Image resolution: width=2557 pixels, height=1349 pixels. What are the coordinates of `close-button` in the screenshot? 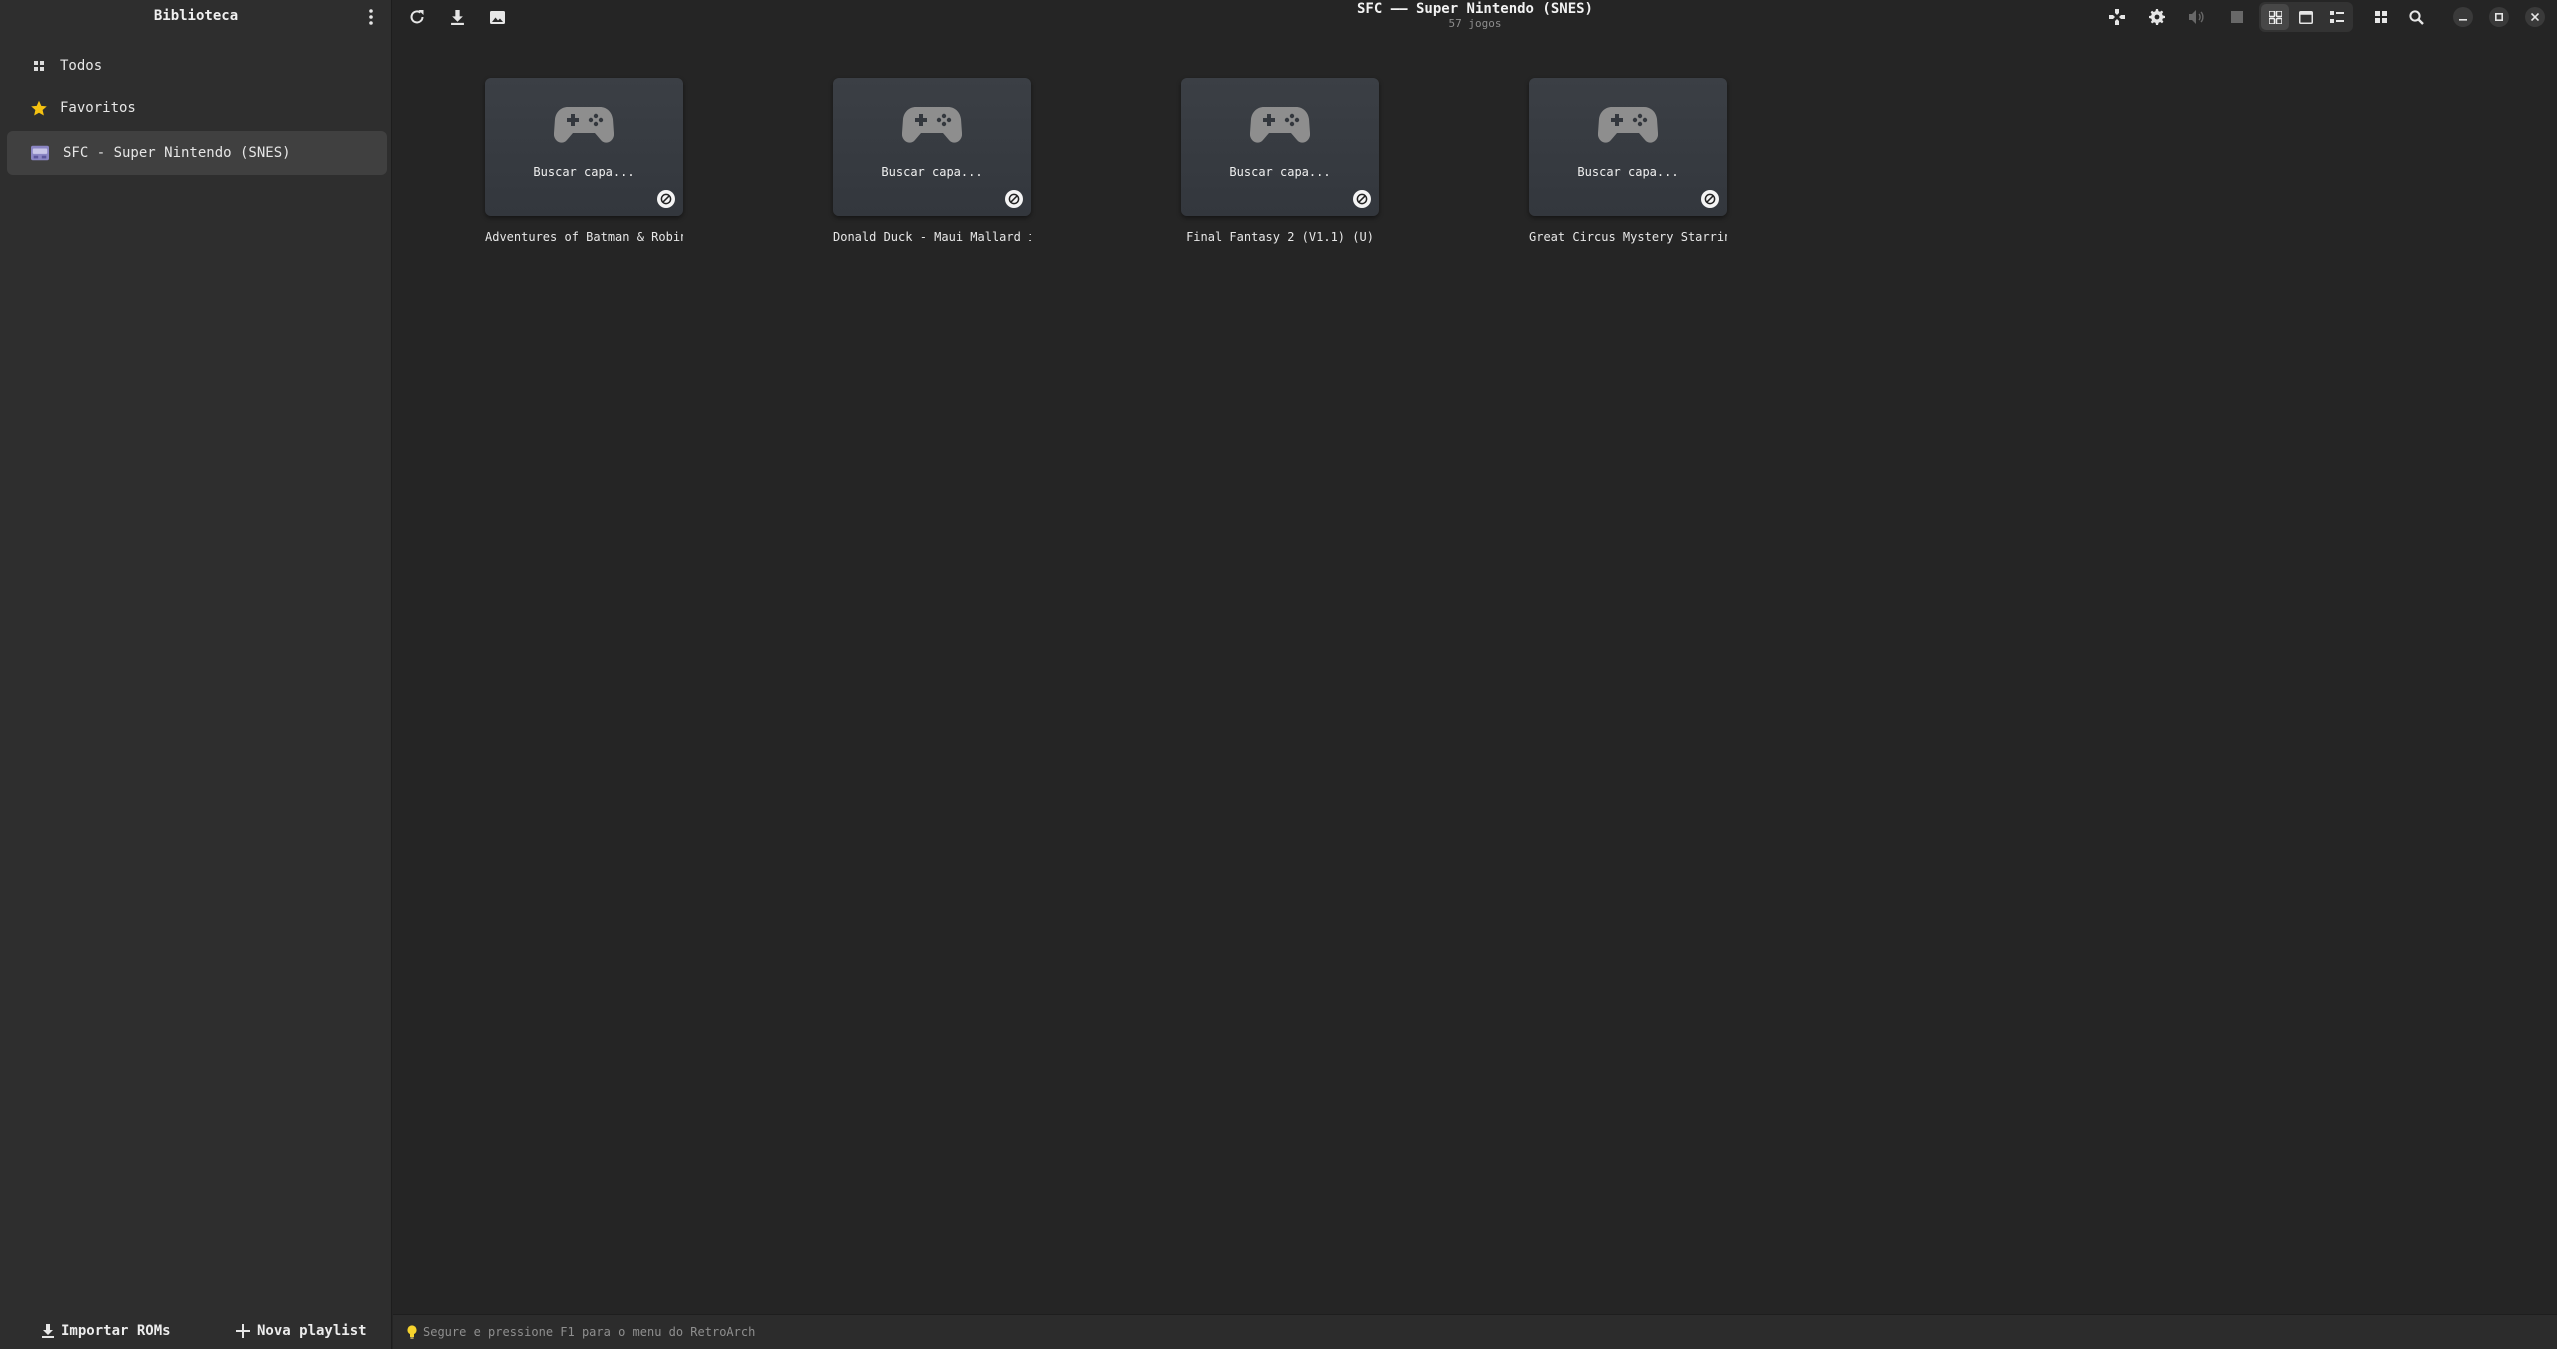 It's located at (2535, 17).